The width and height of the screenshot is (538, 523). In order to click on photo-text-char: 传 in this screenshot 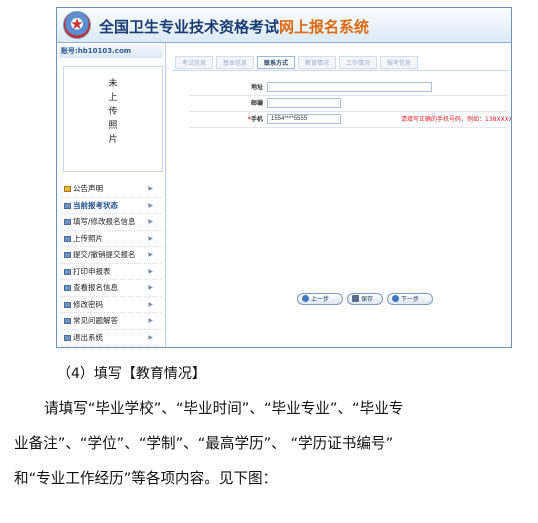, I will do `click(113, 112)`.